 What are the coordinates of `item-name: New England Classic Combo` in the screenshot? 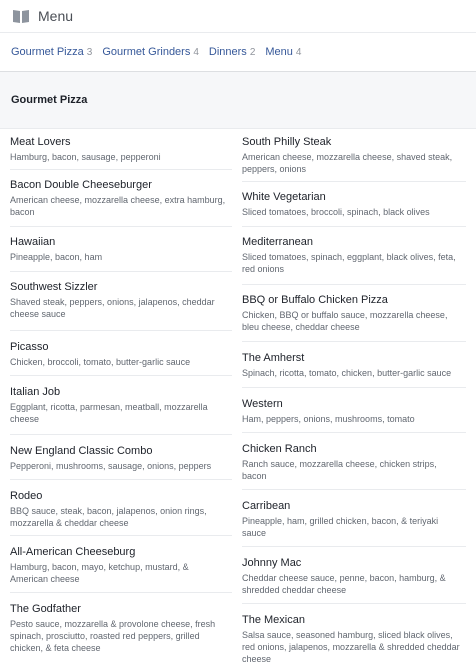 It's located at (81, 451).